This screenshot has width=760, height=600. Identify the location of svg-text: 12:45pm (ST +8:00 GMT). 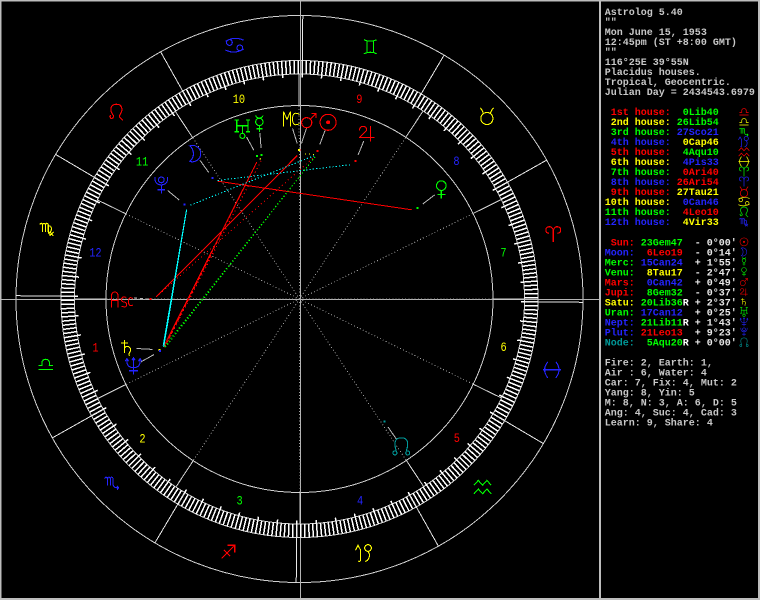
(671, 43).